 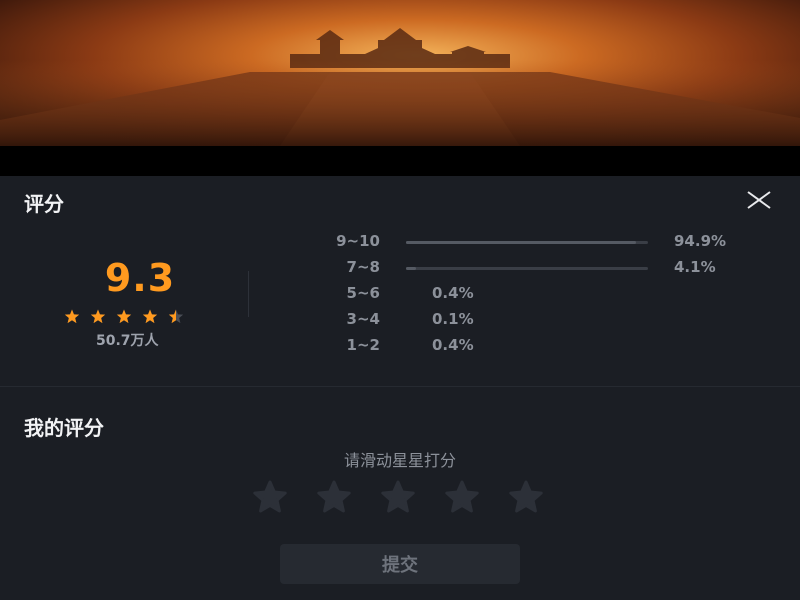 I want to click on section-divider, so click(x=400, y=386).